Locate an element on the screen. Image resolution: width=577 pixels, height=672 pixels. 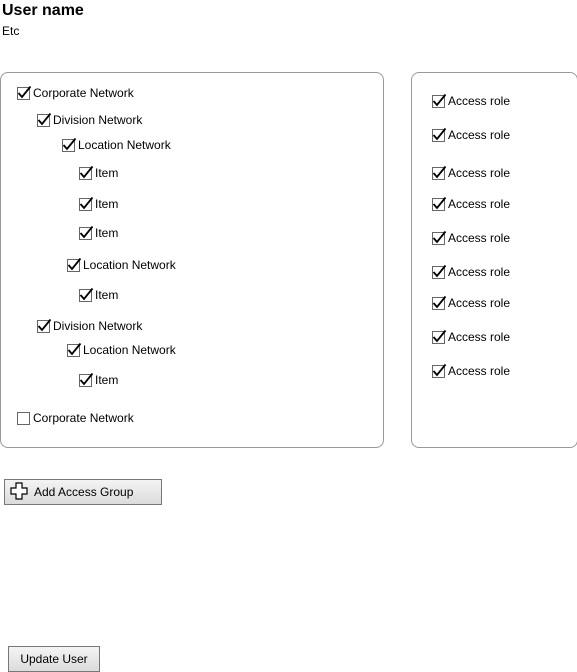
add-access-group-button: Add Access Group is located at coordinates (83, 492).